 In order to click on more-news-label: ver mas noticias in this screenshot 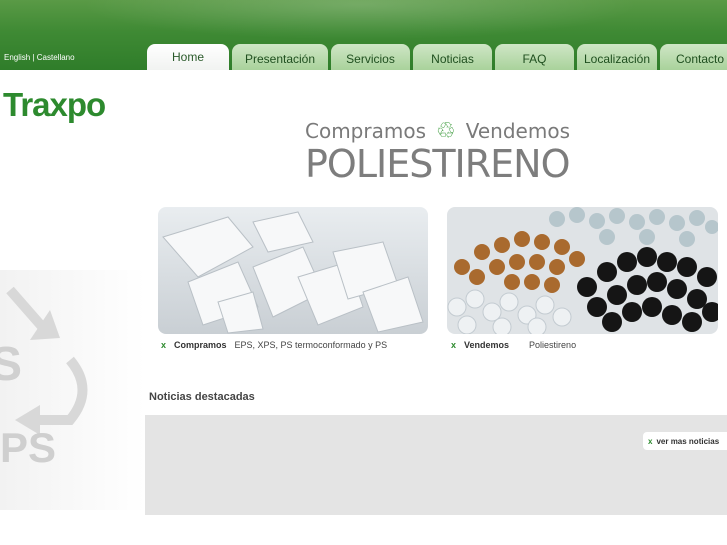, I will do `click(688, 441)`.